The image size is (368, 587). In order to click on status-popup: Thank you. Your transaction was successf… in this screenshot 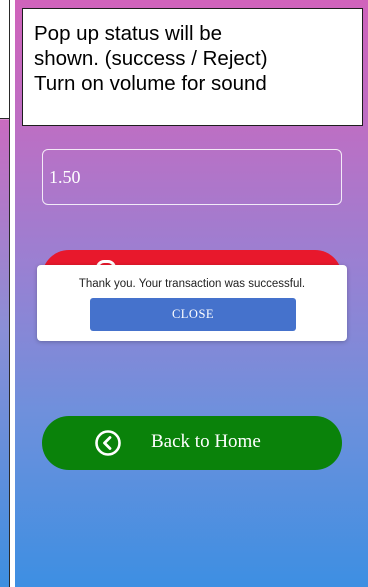, I will do `click(192, 303)`.